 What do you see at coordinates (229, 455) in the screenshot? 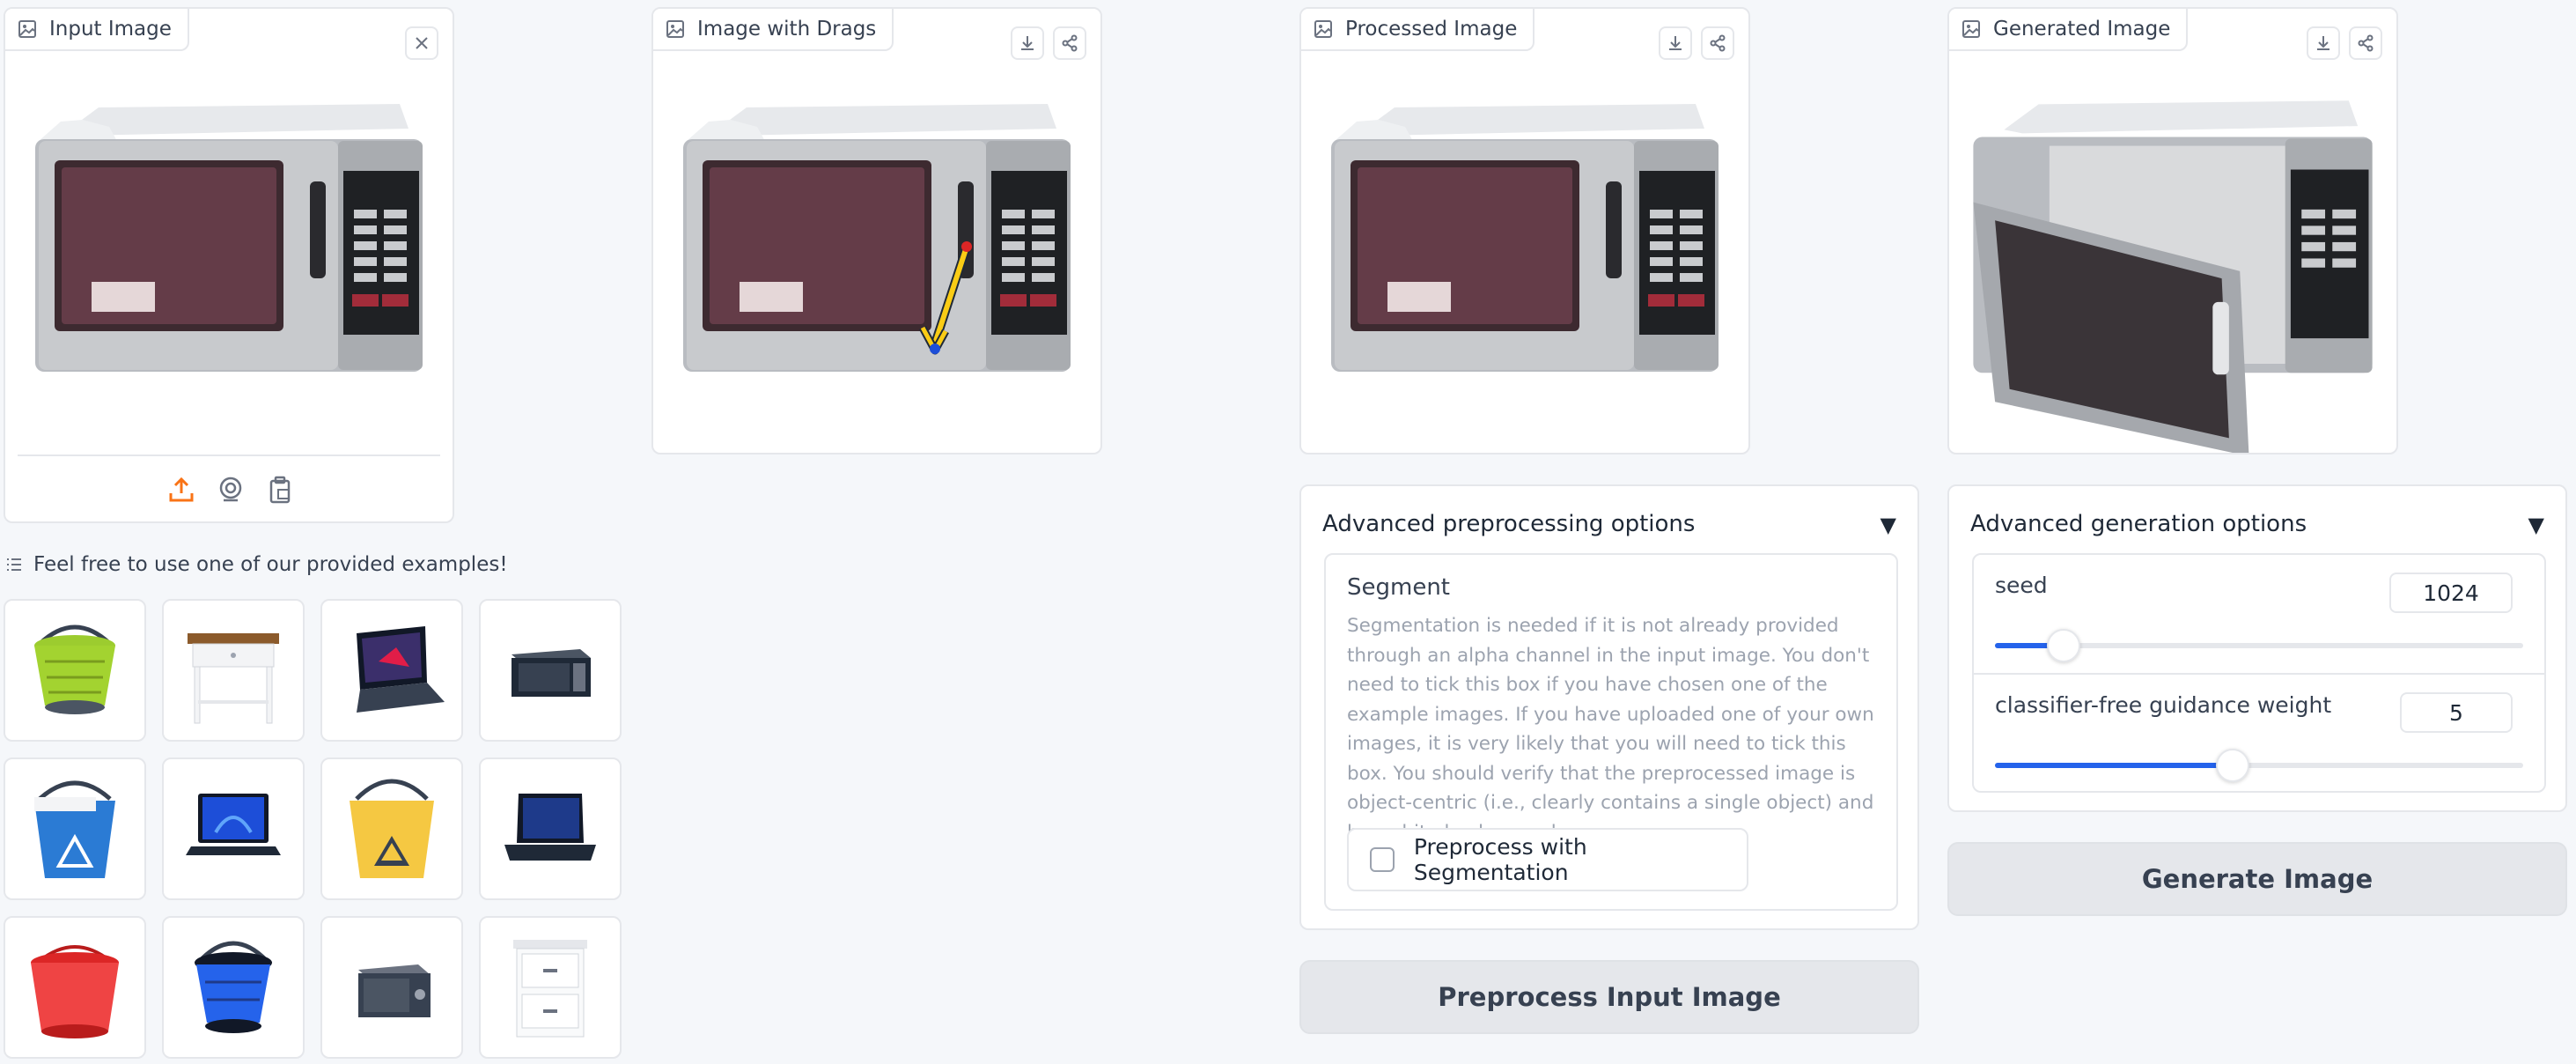
I see `upload-divider` at bounding box center [229, 455].